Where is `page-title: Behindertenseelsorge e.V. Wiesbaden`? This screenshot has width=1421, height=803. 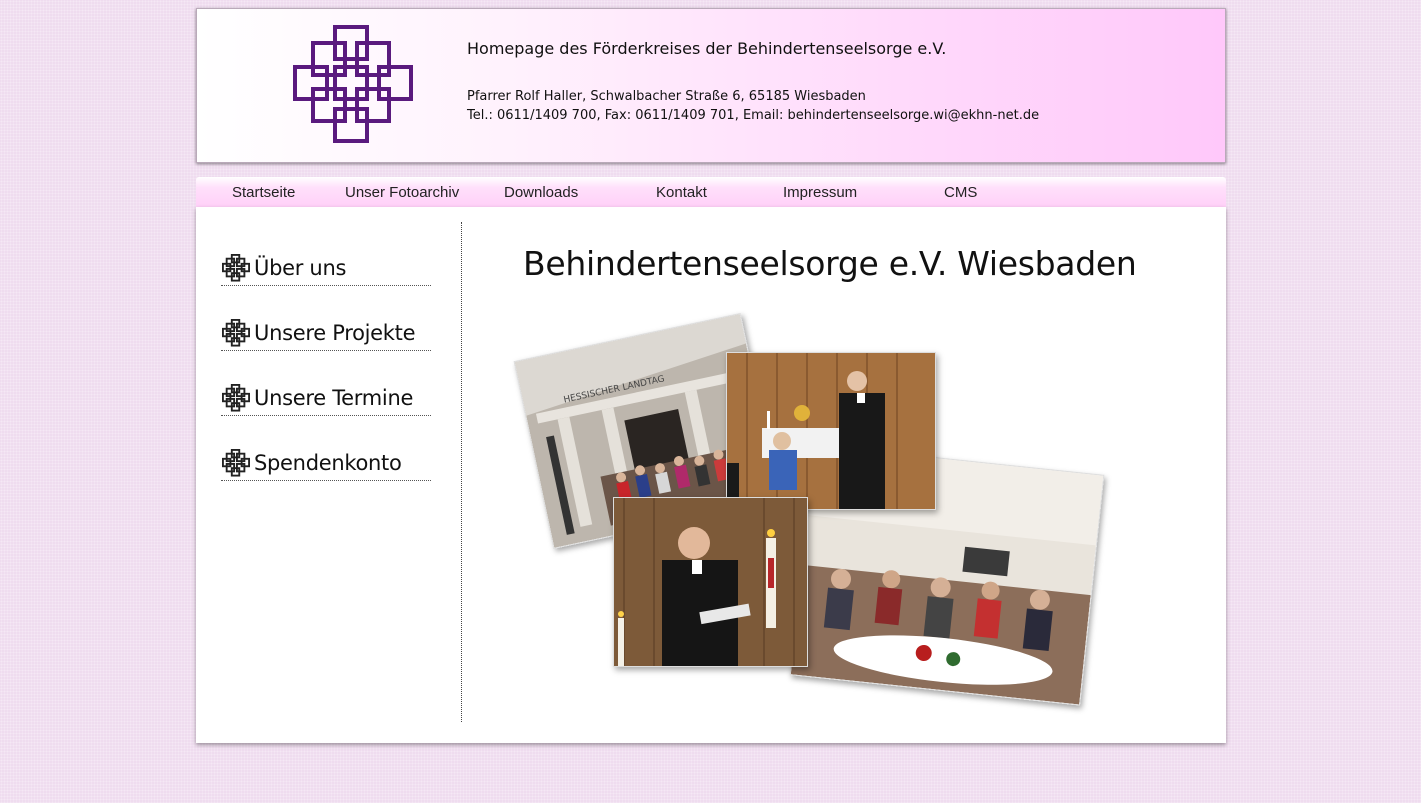
page-title: Behindertenseelsorge e.V. Wiesbaden is located at coordinates (830, 263).